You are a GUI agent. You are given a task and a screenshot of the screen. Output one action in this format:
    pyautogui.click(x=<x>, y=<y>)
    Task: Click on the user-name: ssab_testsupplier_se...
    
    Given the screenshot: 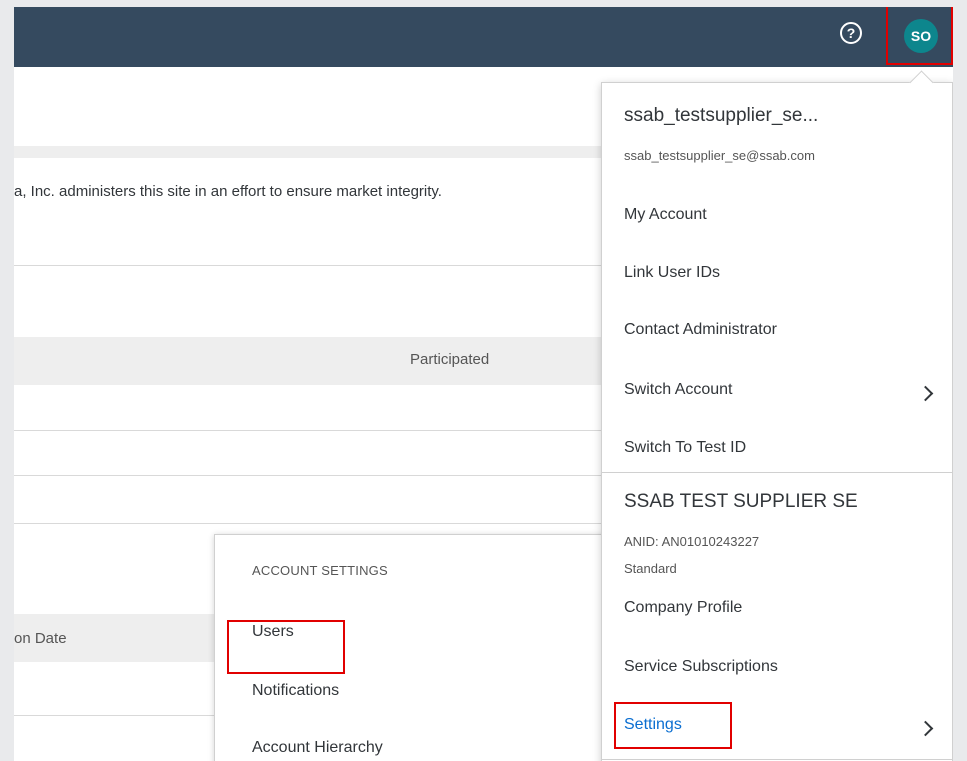 What is the action you would take?
    pyautogui.click(x=721, y=115)
    